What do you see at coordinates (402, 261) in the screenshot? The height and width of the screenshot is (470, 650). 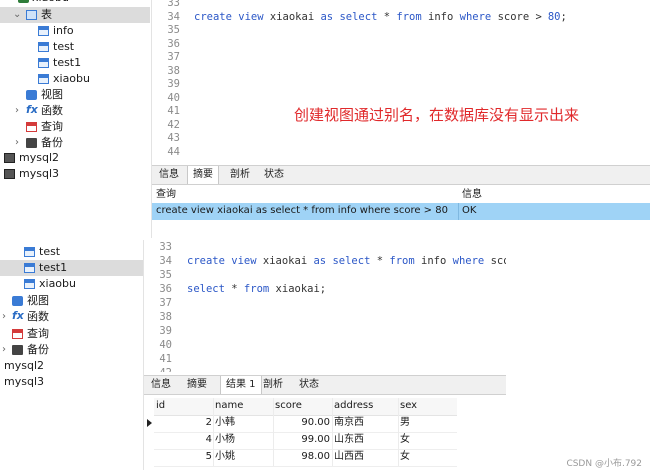 I see `sql-token: from` at bounding box center [402, 261].